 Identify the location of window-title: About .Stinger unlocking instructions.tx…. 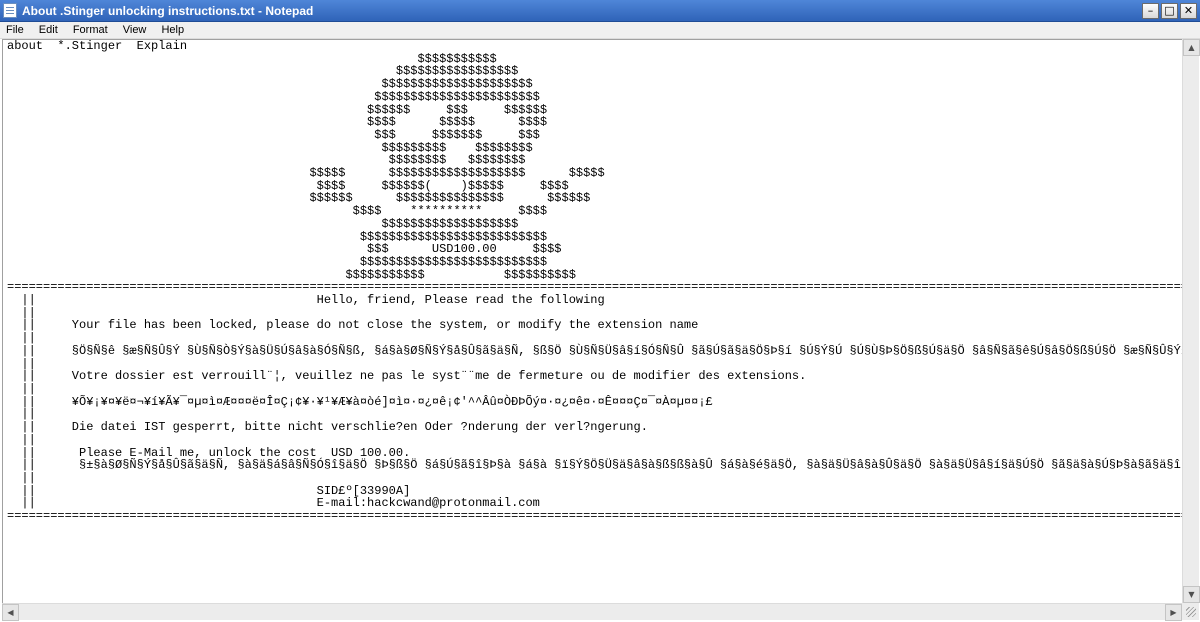
(168, 11).